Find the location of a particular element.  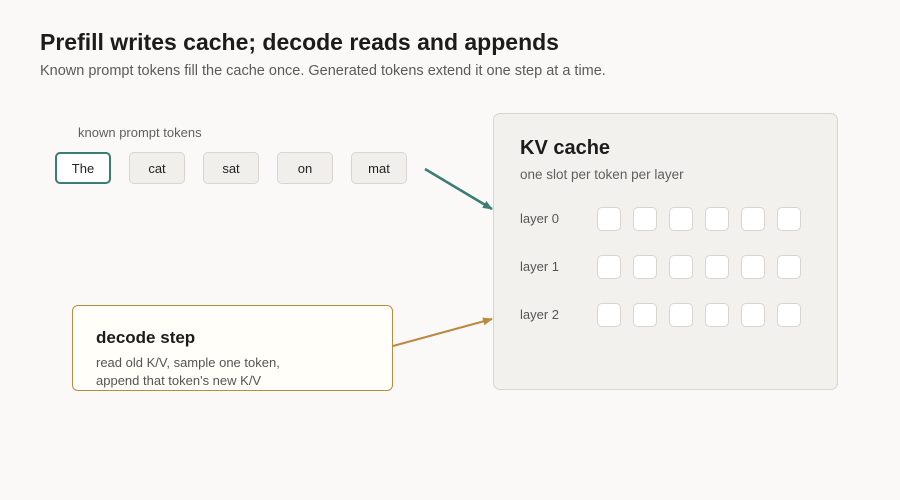

cache-layer-row-2: layer 2 is located at coordinates (670, 315).